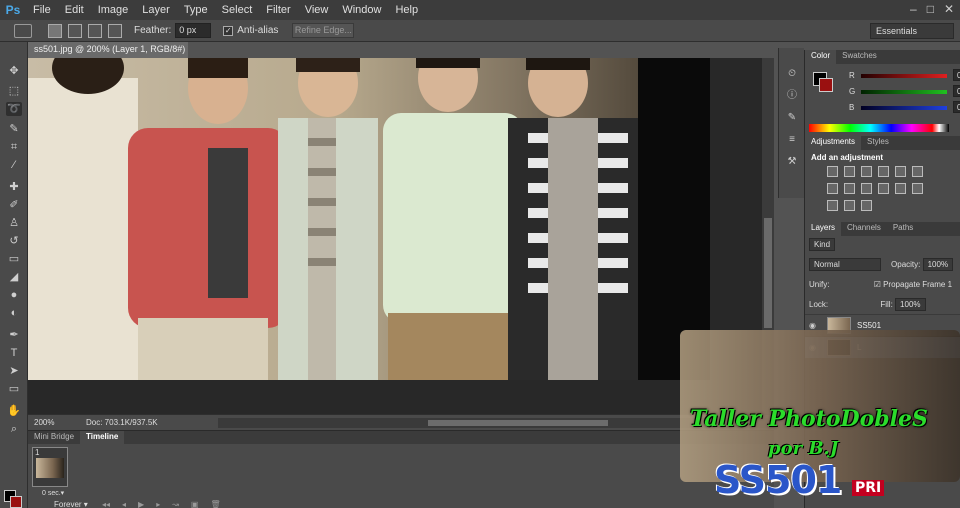  I want to click on levels-icon, so click(849, 171).